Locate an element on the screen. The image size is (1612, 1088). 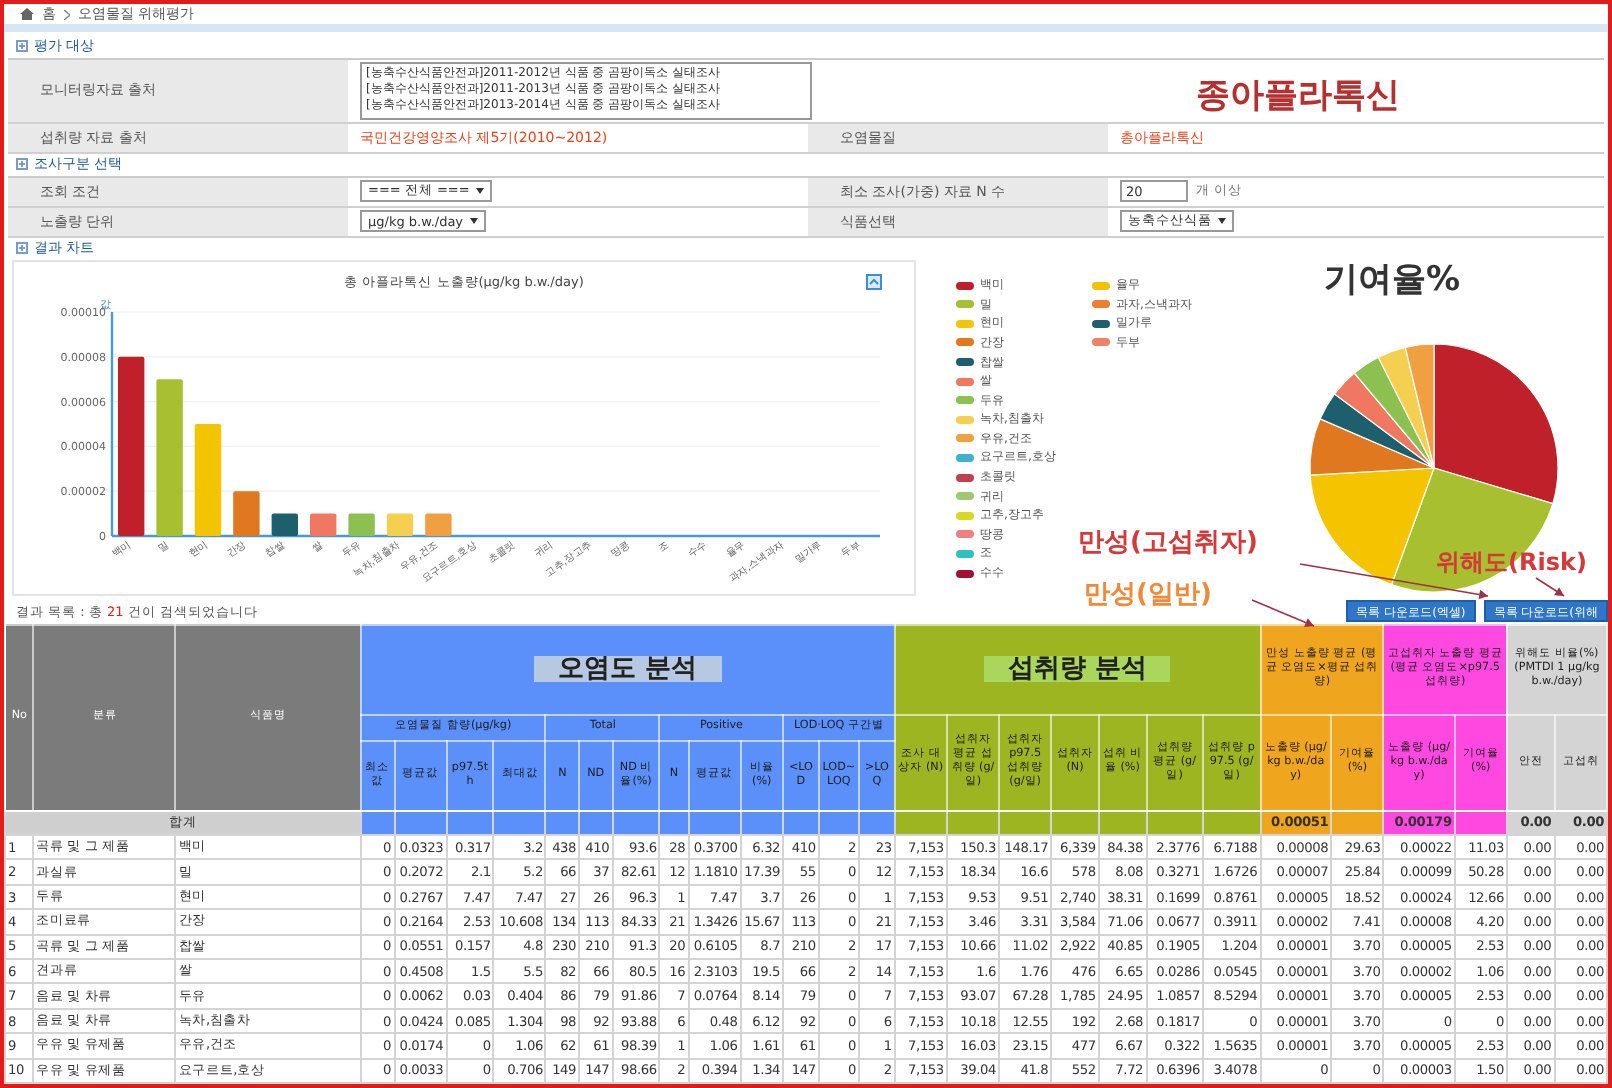
annotation-title: 종아플라톡신 is located at coordinates (1298, 96).